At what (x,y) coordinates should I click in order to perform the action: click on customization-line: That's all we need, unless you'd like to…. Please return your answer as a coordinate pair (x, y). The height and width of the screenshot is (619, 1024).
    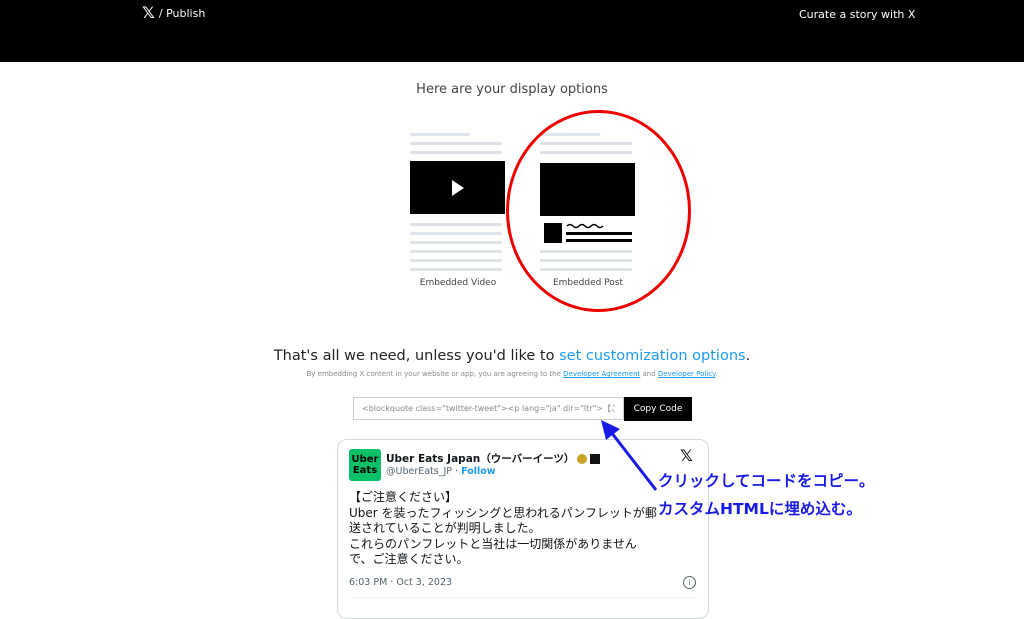
    Looking at the image, I should click on (512, 356).